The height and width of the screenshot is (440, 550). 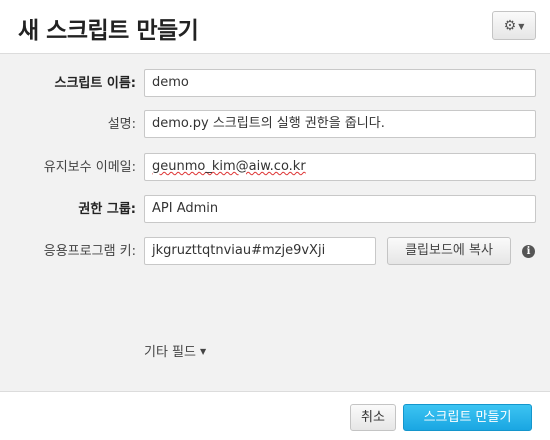 What do you see at coordinates (121, 124) in the screenshot?
I see `description-label: 설명:` at bounding box center [121, 124].